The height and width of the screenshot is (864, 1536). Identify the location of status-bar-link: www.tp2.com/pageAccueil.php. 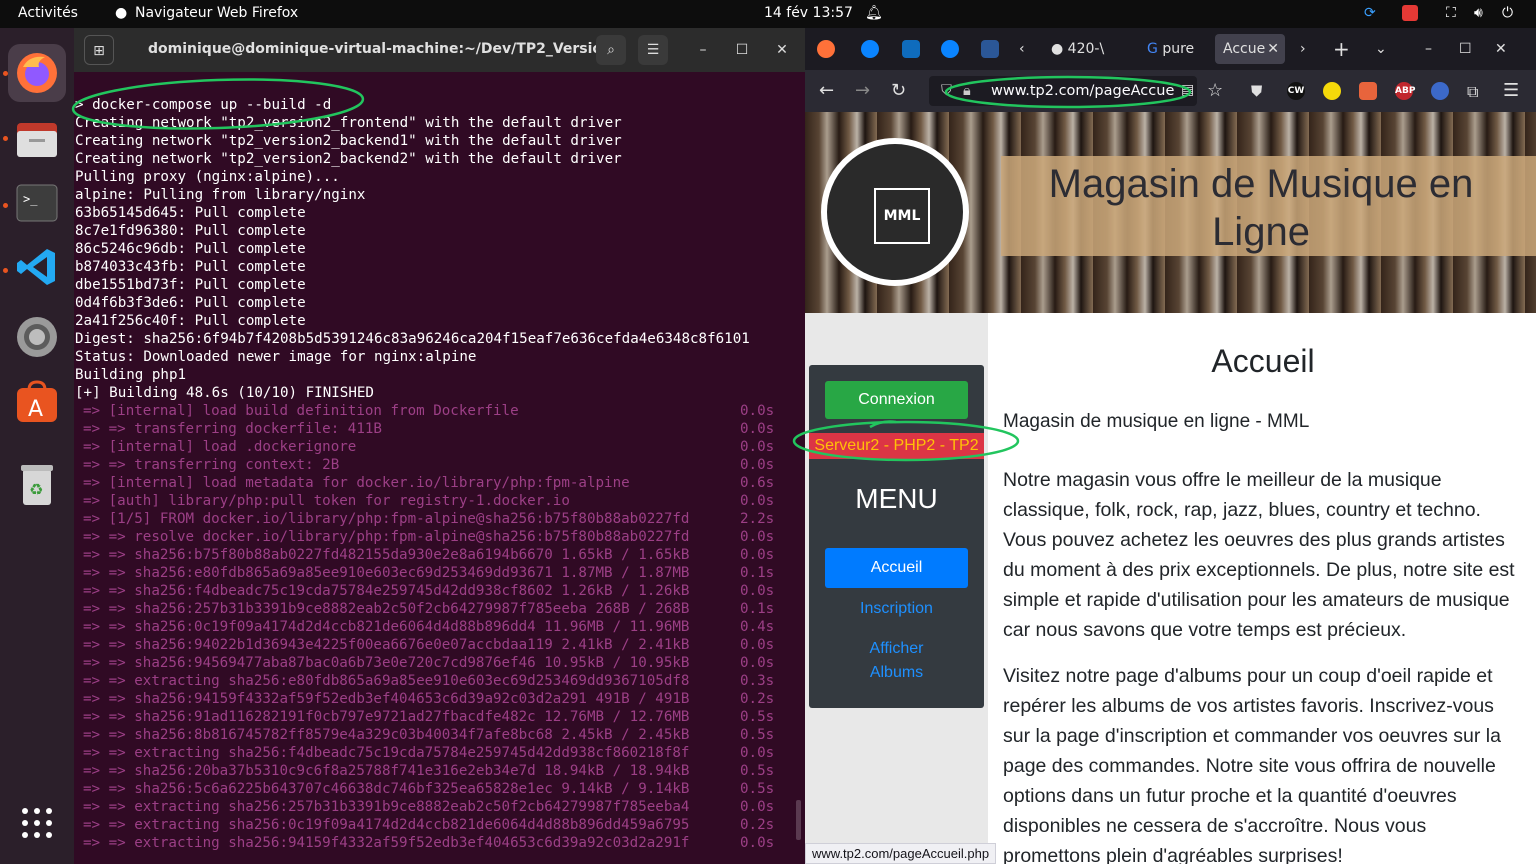
(901, 853).